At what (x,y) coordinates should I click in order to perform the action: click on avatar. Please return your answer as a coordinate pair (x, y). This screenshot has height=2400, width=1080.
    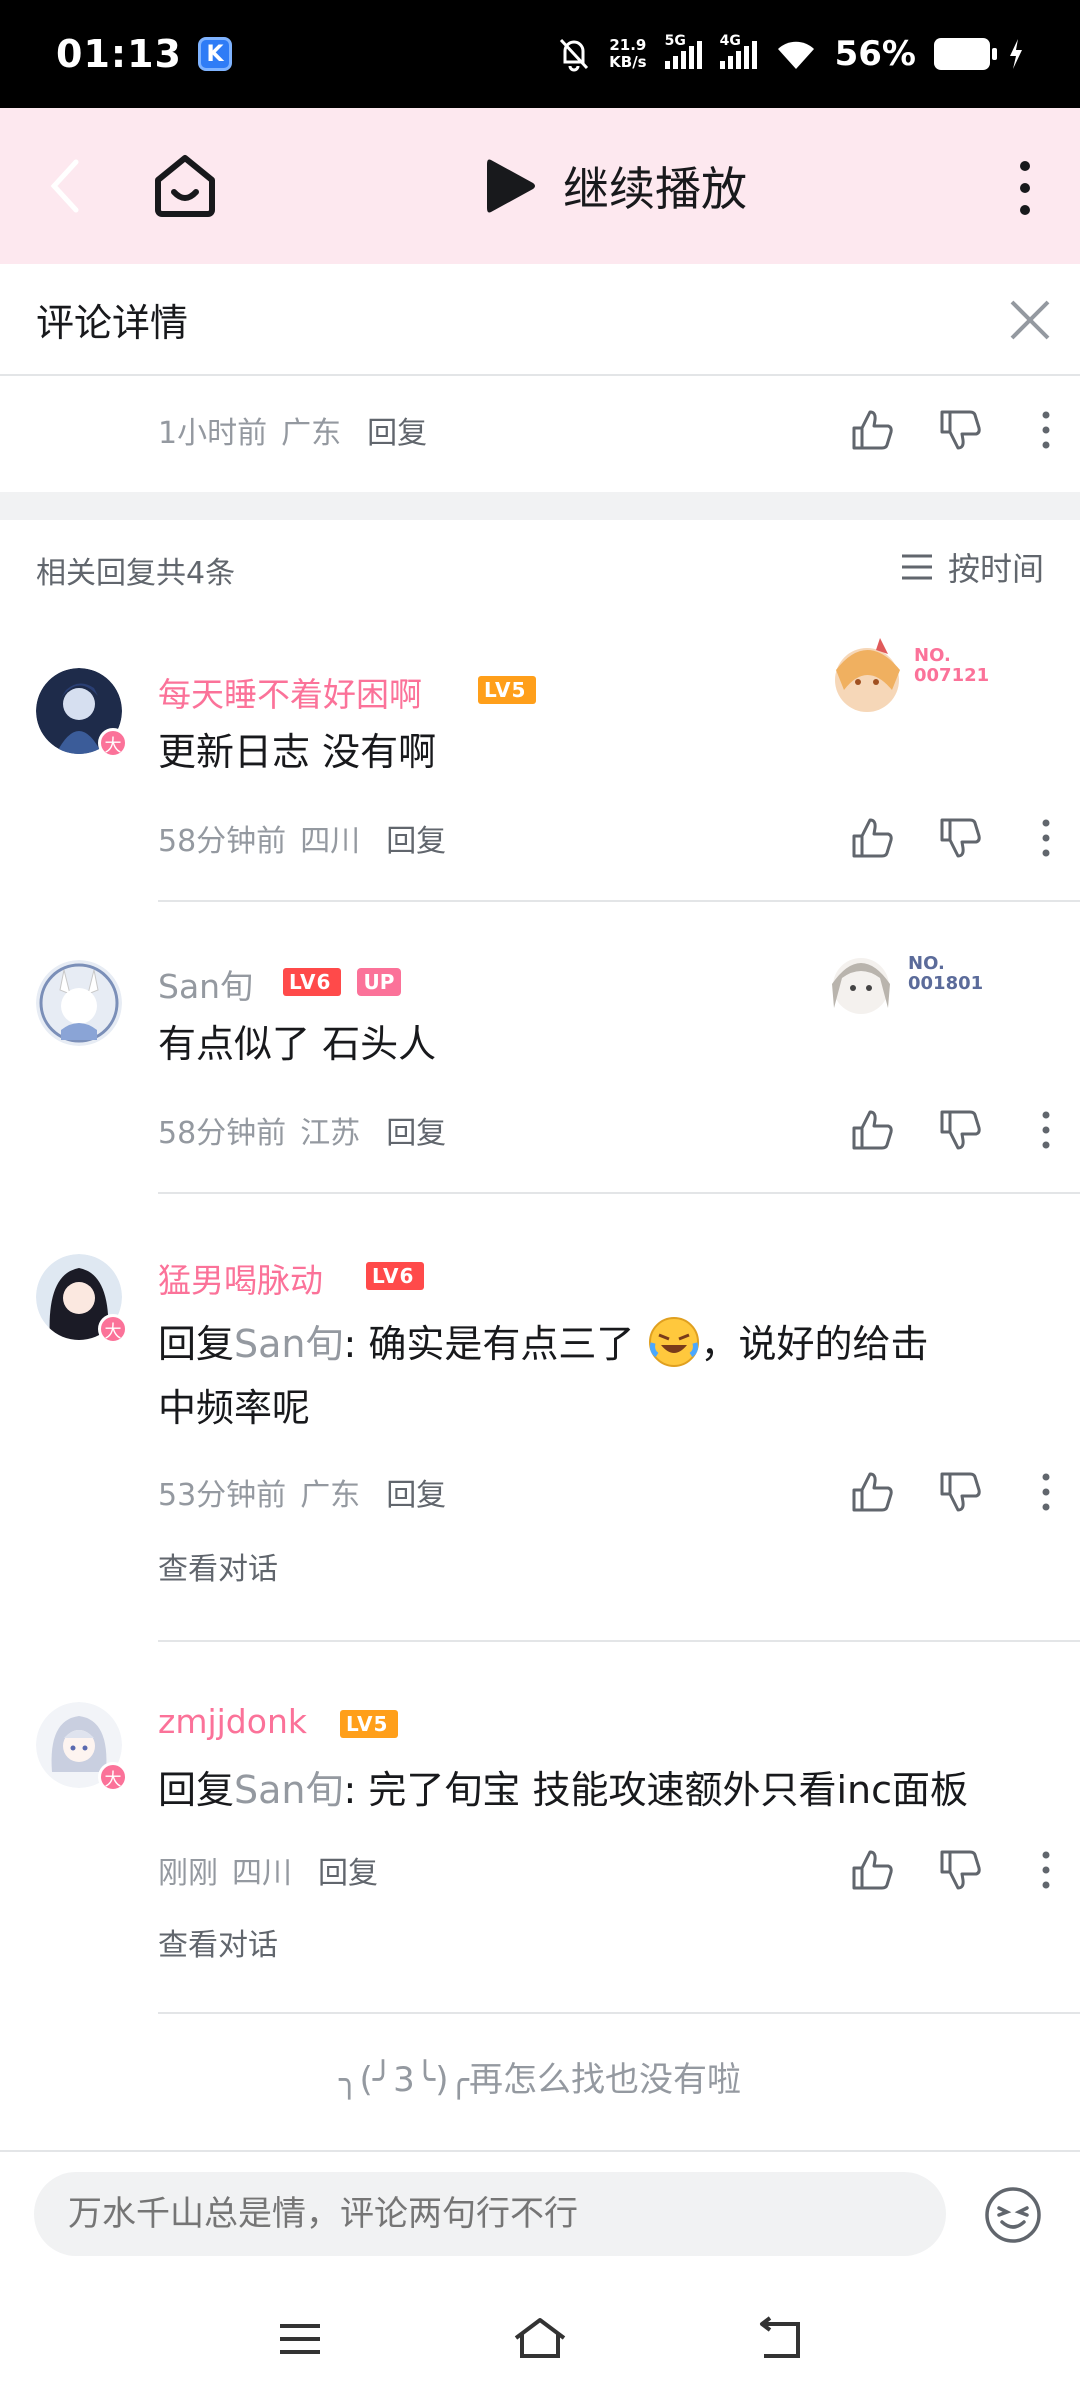
    Looking at the image, I should click on (79, 1003).